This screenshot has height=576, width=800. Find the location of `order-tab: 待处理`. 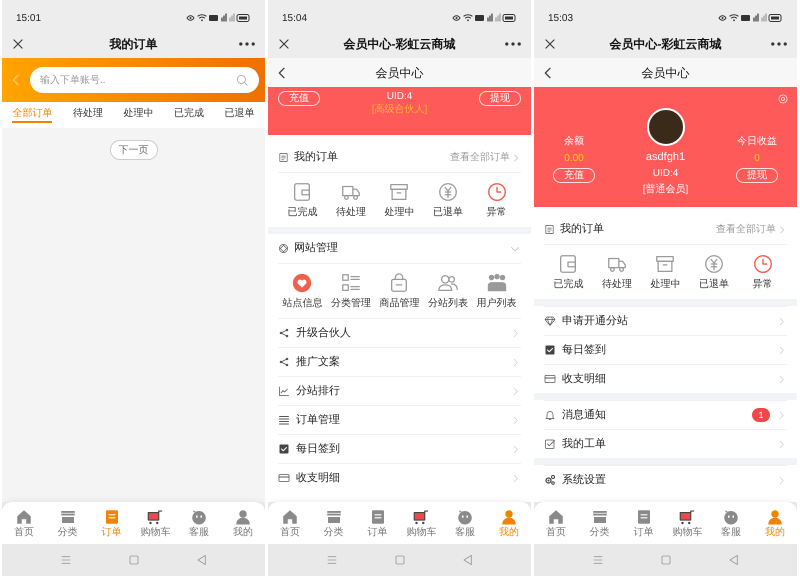

order-tab: 待处理 is located at coordinates (87, 115).